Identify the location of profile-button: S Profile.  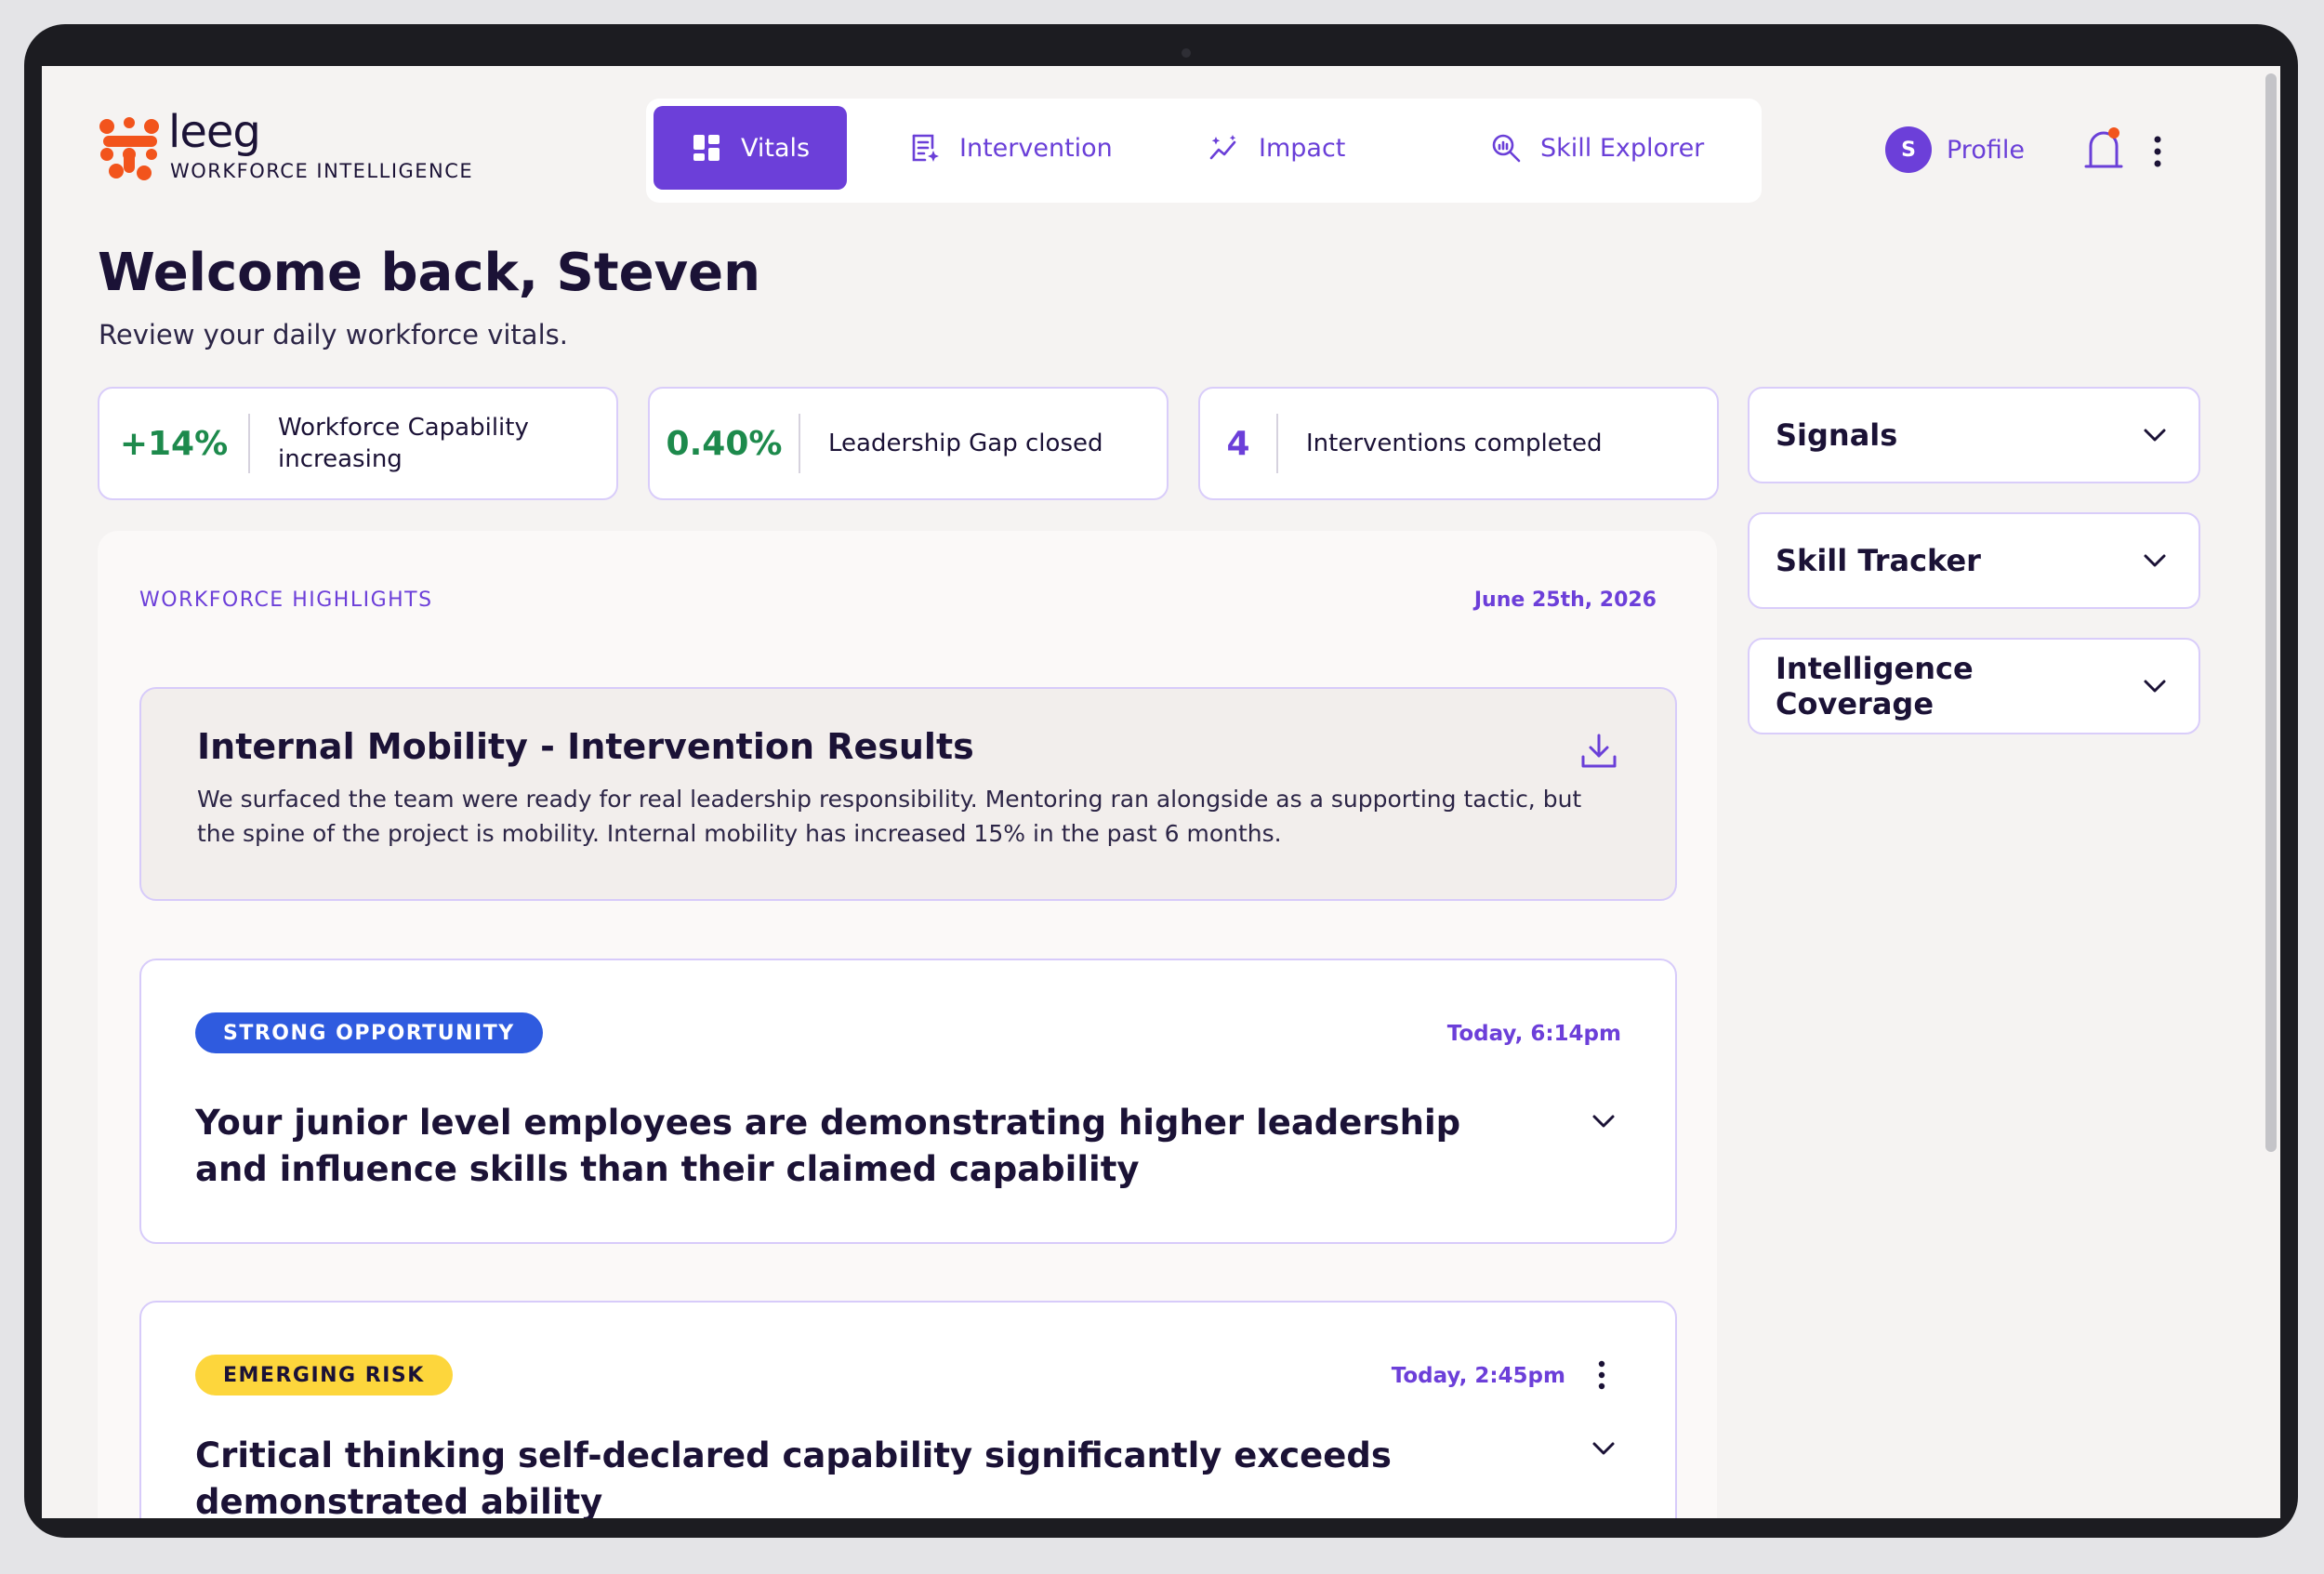
(1955, 149).